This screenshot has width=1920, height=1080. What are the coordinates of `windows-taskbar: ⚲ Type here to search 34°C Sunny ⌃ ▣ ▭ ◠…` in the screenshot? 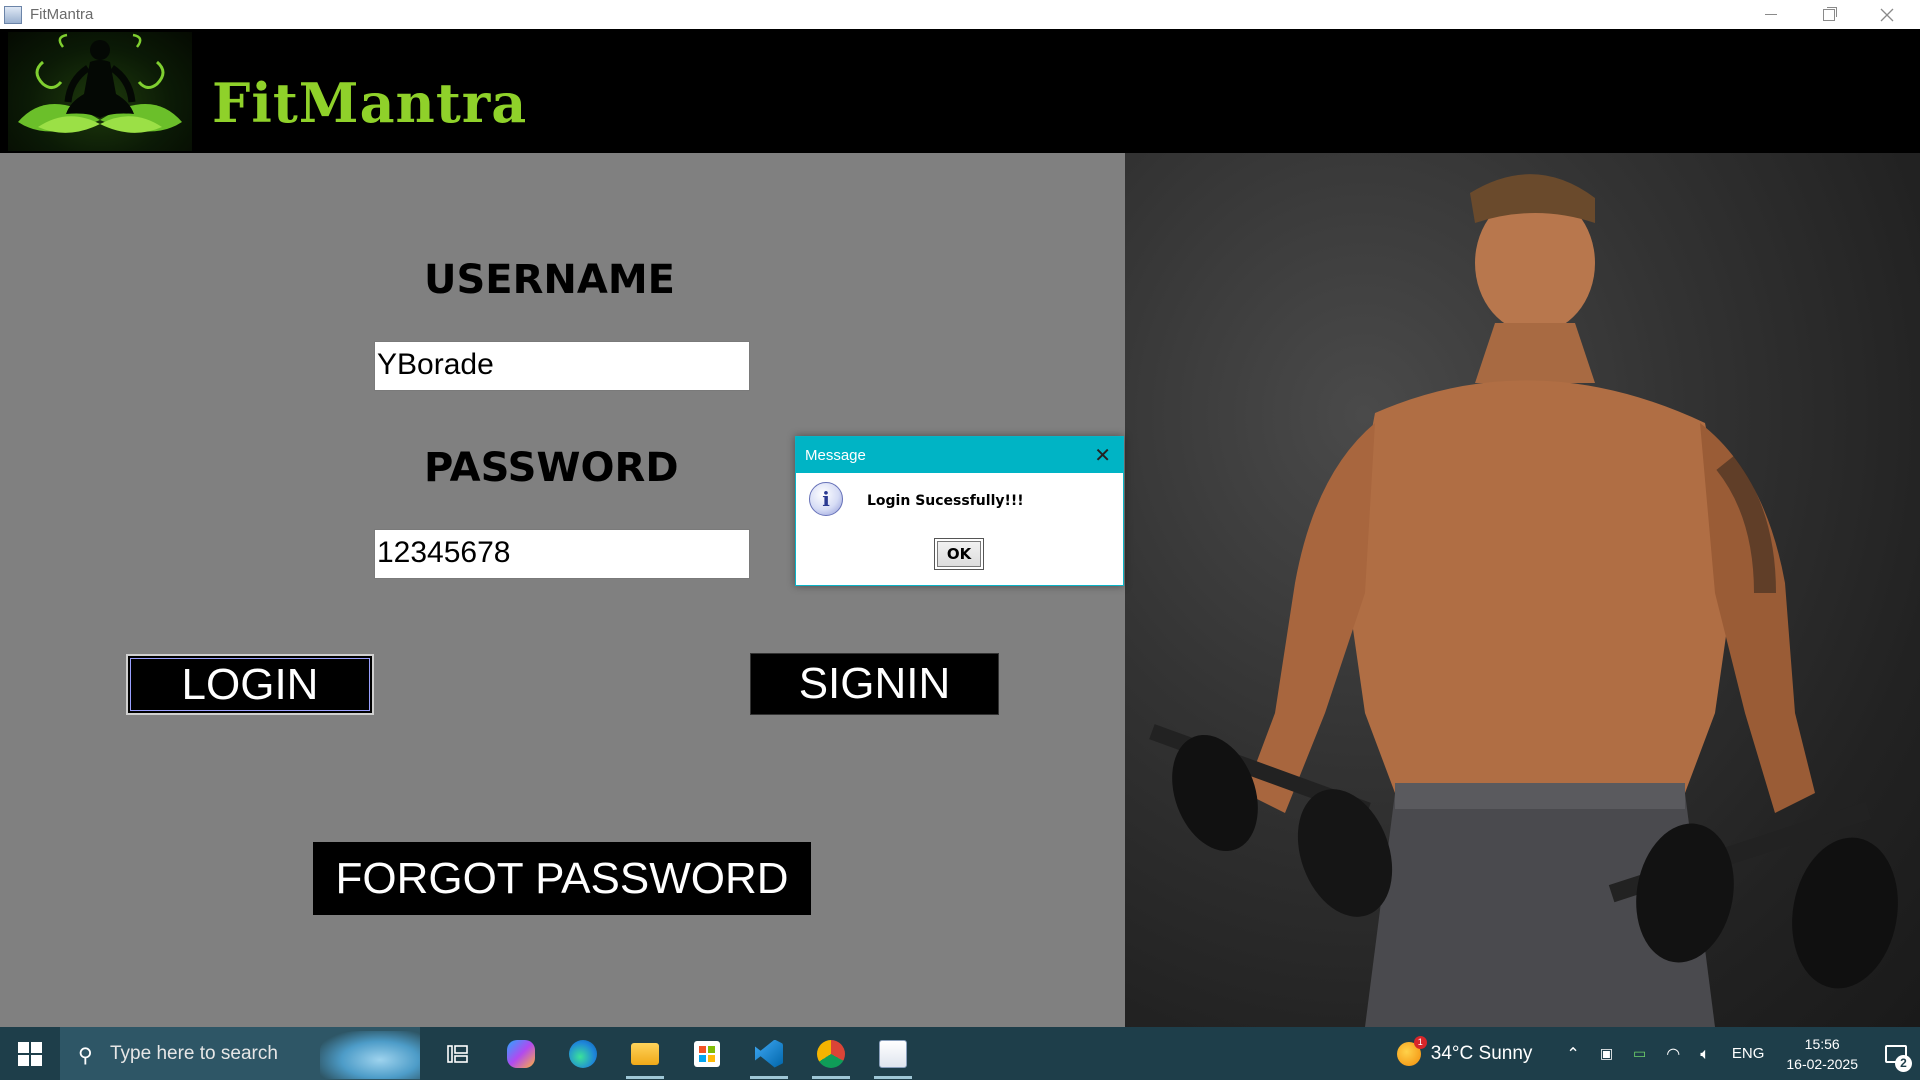 It's located at (960, 1053).